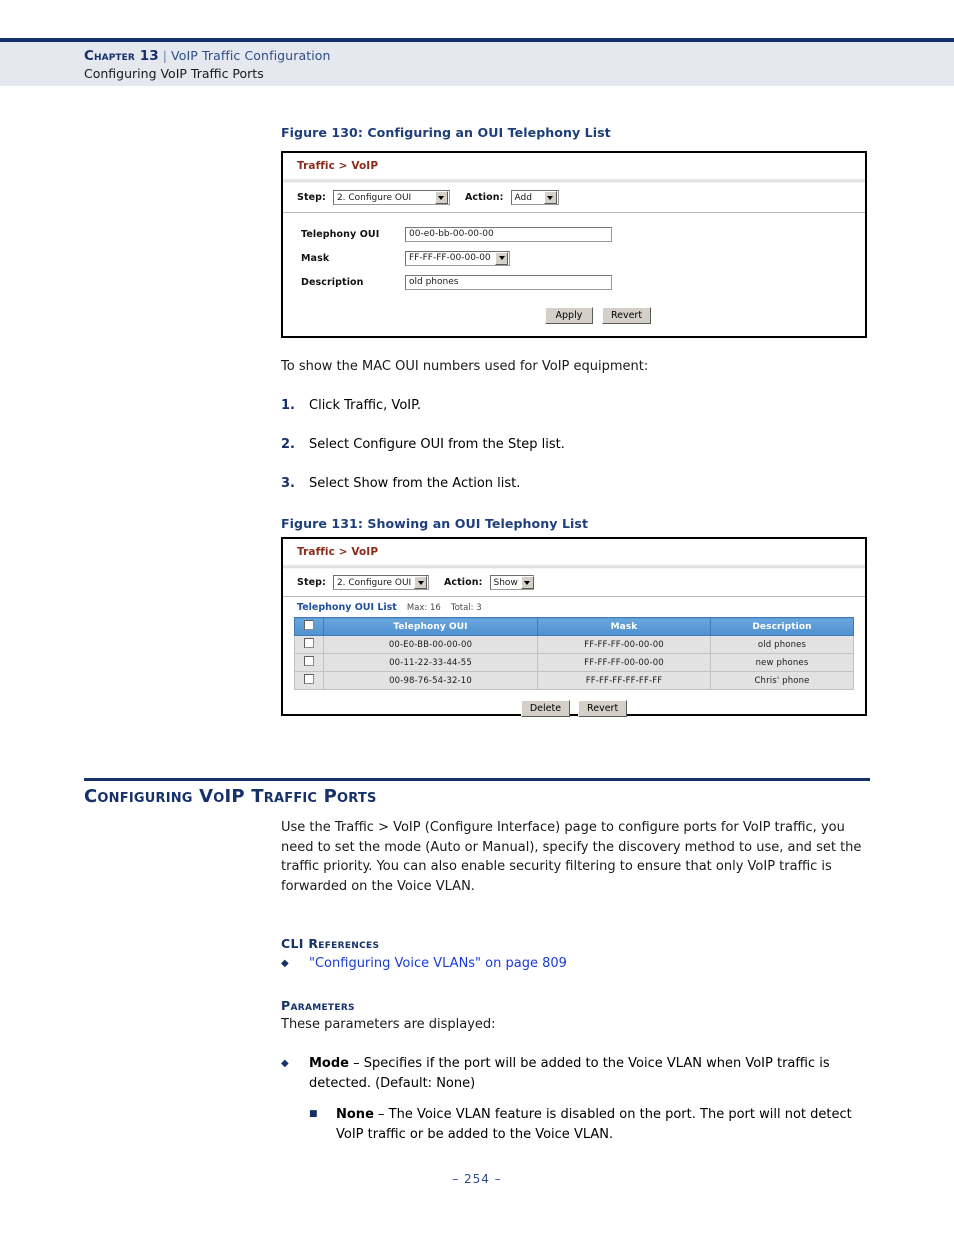 Image resolution: width=954 pixels, height=1235 pixels. Describe the element at coordinates (330, 943) in the screenshot. I see `cli-references-heading: CLI References` at that location.